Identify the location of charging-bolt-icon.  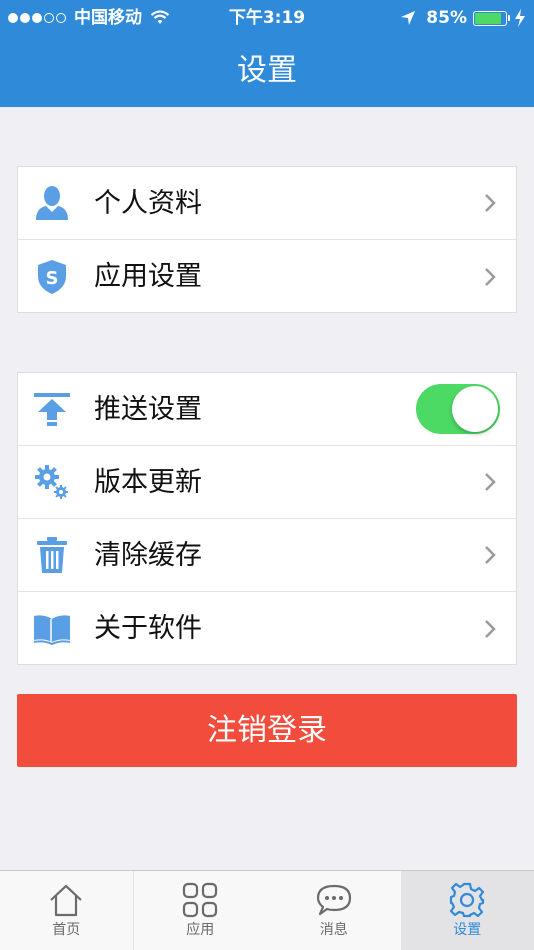
(520, 18).